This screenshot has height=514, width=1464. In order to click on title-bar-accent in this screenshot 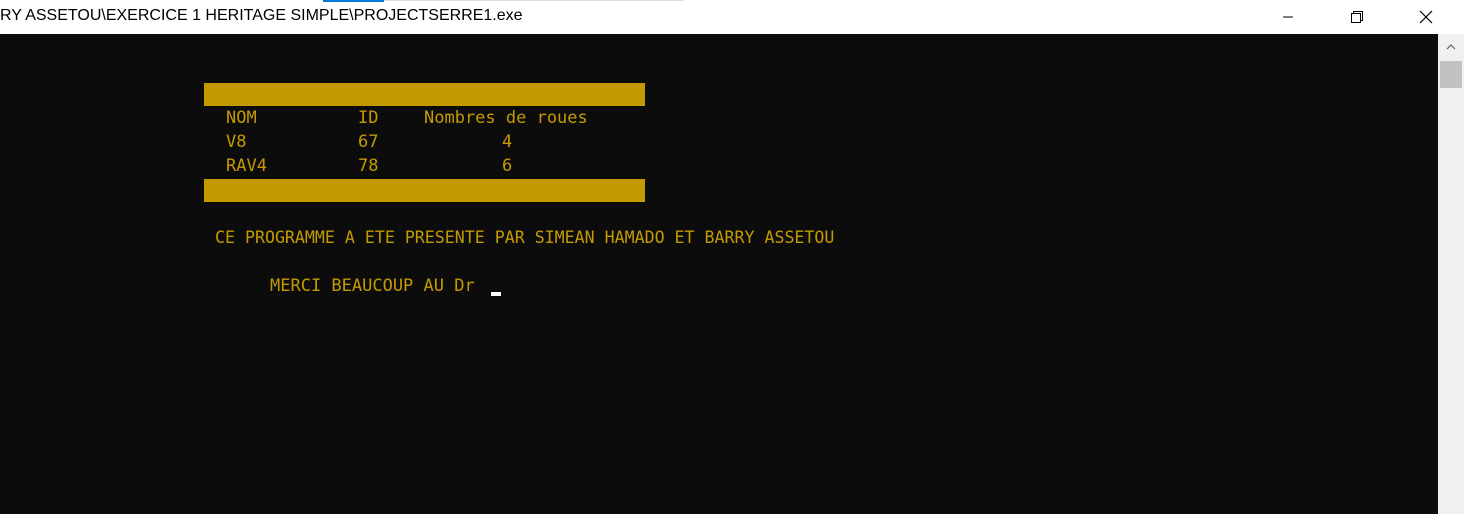, I will do `click(353, 1)`.